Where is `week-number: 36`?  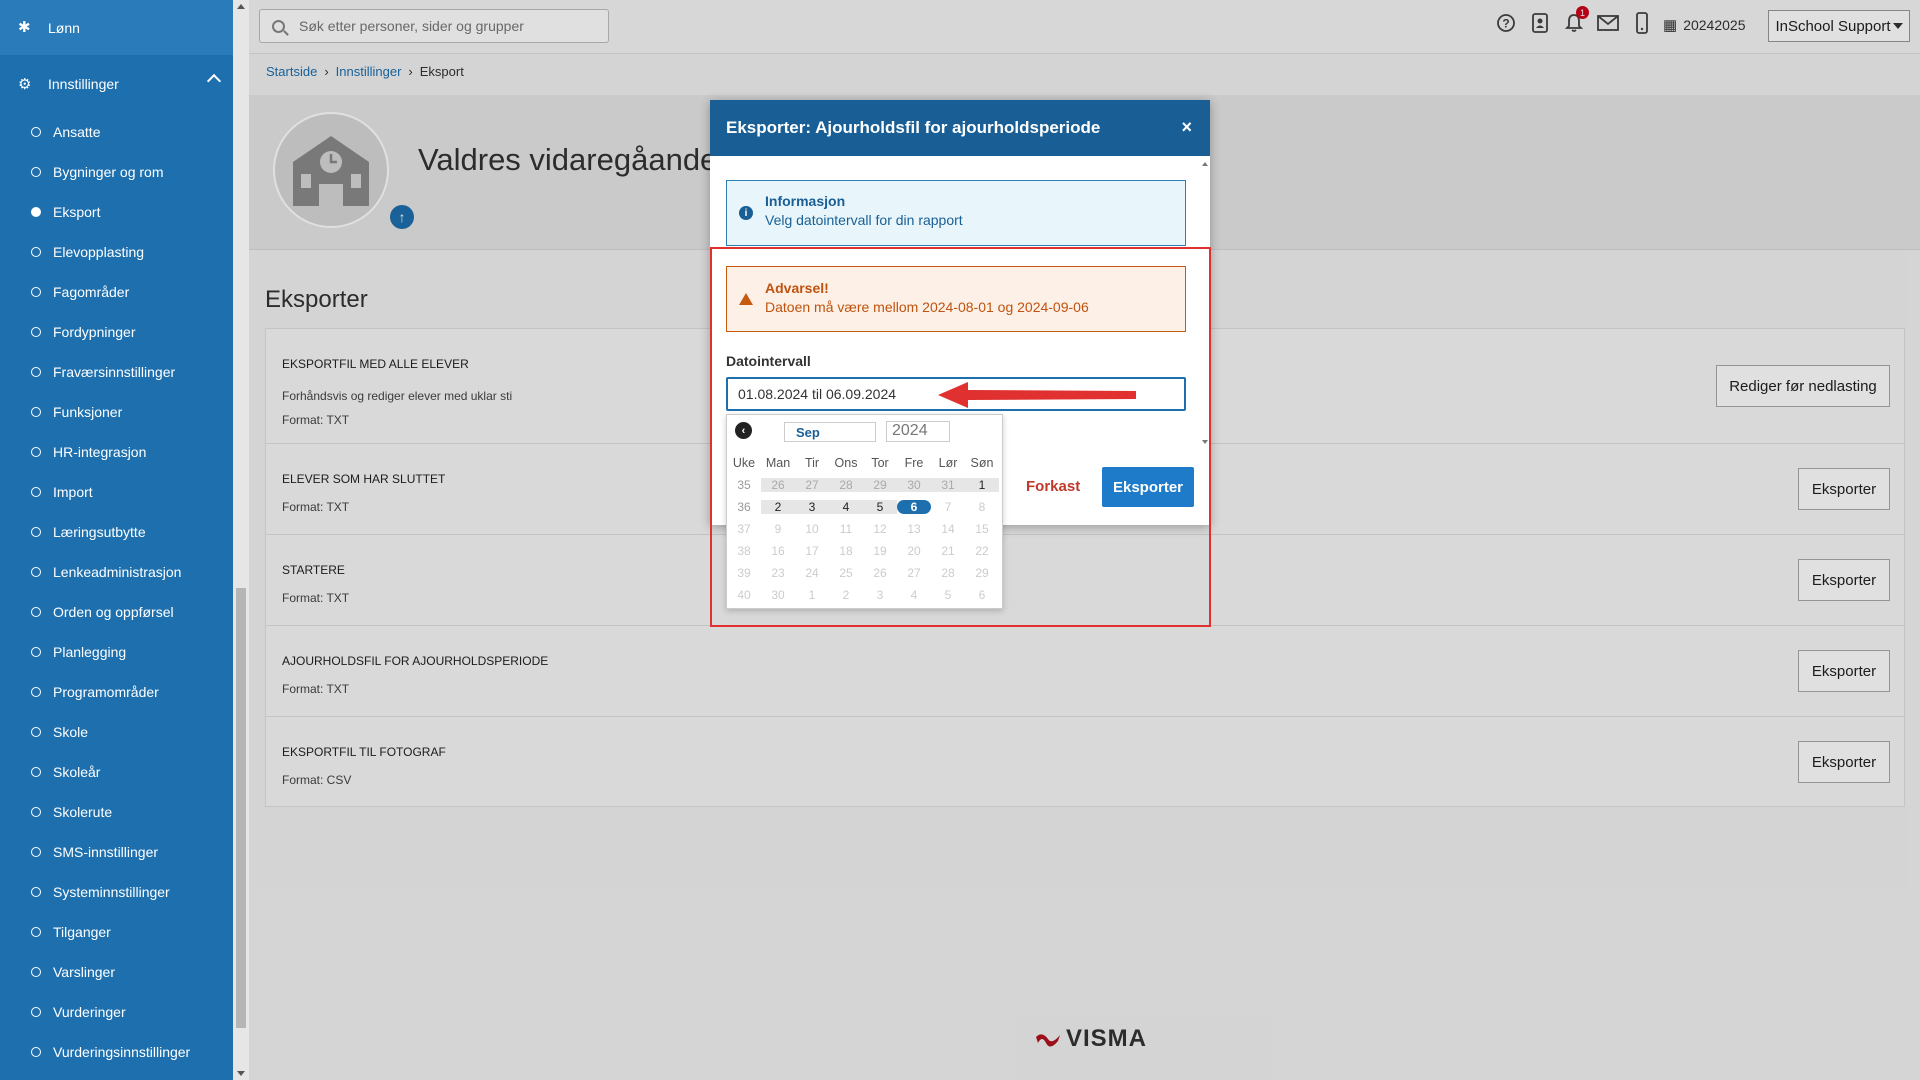 week-number: 36 is located at coordinates (744, 507).